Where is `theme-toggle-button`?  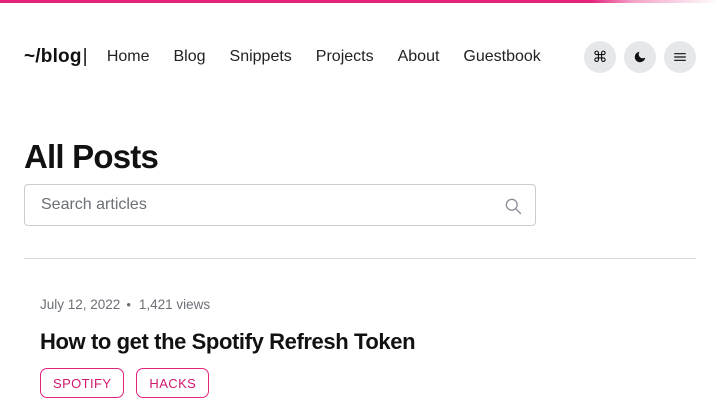 theme-toggle-button is located at coordinates (640, 57).